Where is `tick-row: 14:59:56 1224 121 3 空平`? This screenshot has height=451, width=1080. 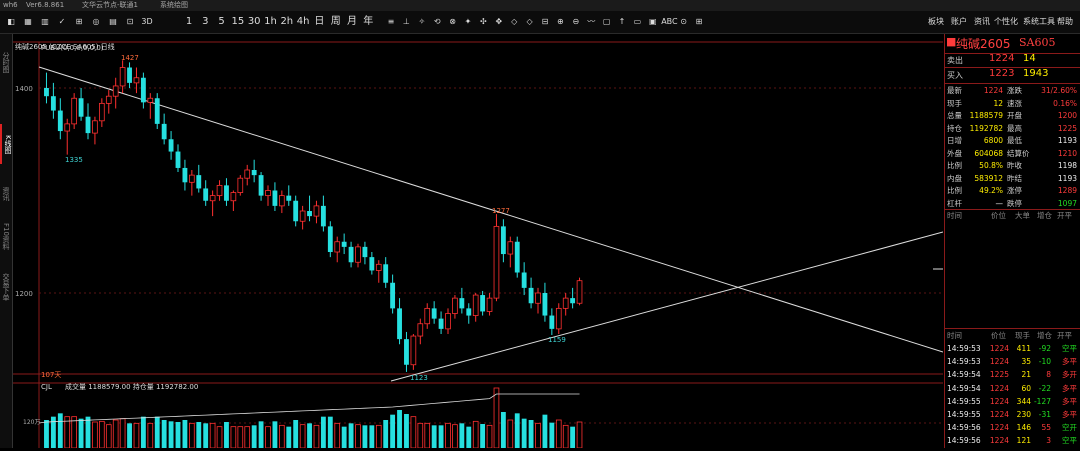
tick-row: 14:59:56 1224 121 3 空平 is located at coordinates (1012, 440).